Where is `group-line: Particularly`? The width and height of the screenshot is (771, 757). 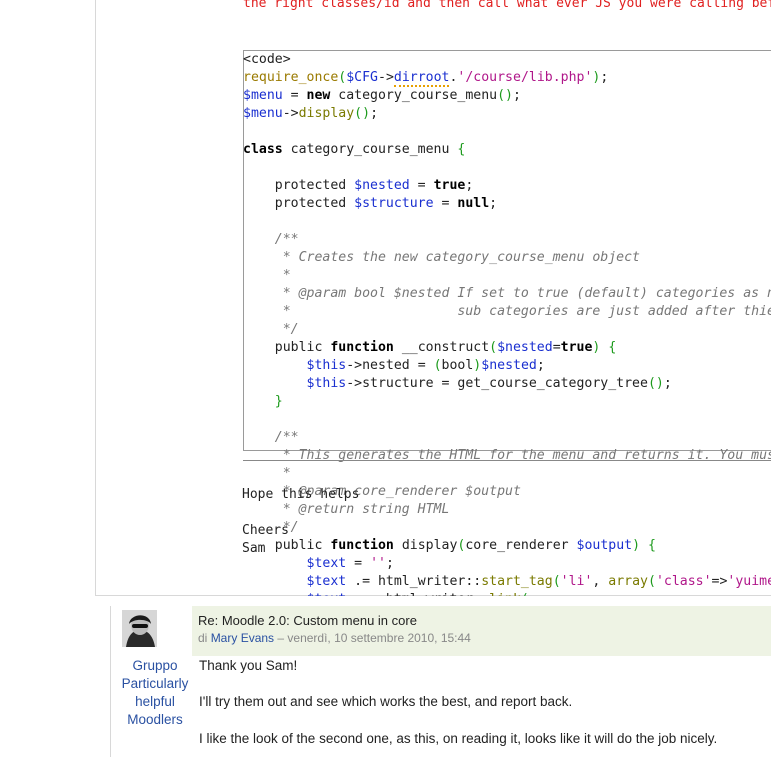
group-line: Particularly is located at coordinates (155, 683).